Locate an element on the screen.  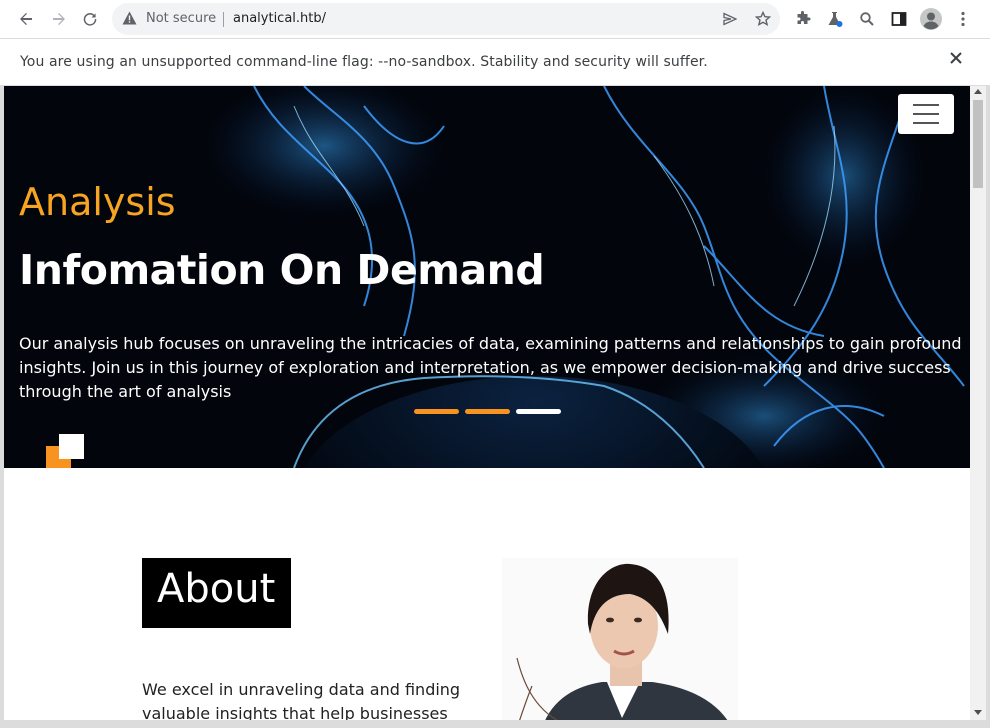
url-text: analytical.htb/ is located at coordinates (279, 18).